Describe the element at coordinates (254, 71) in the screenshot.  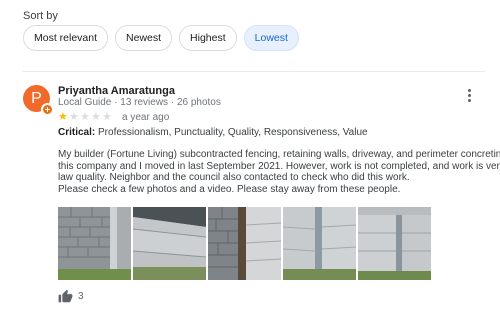
I see `divider` at that location.